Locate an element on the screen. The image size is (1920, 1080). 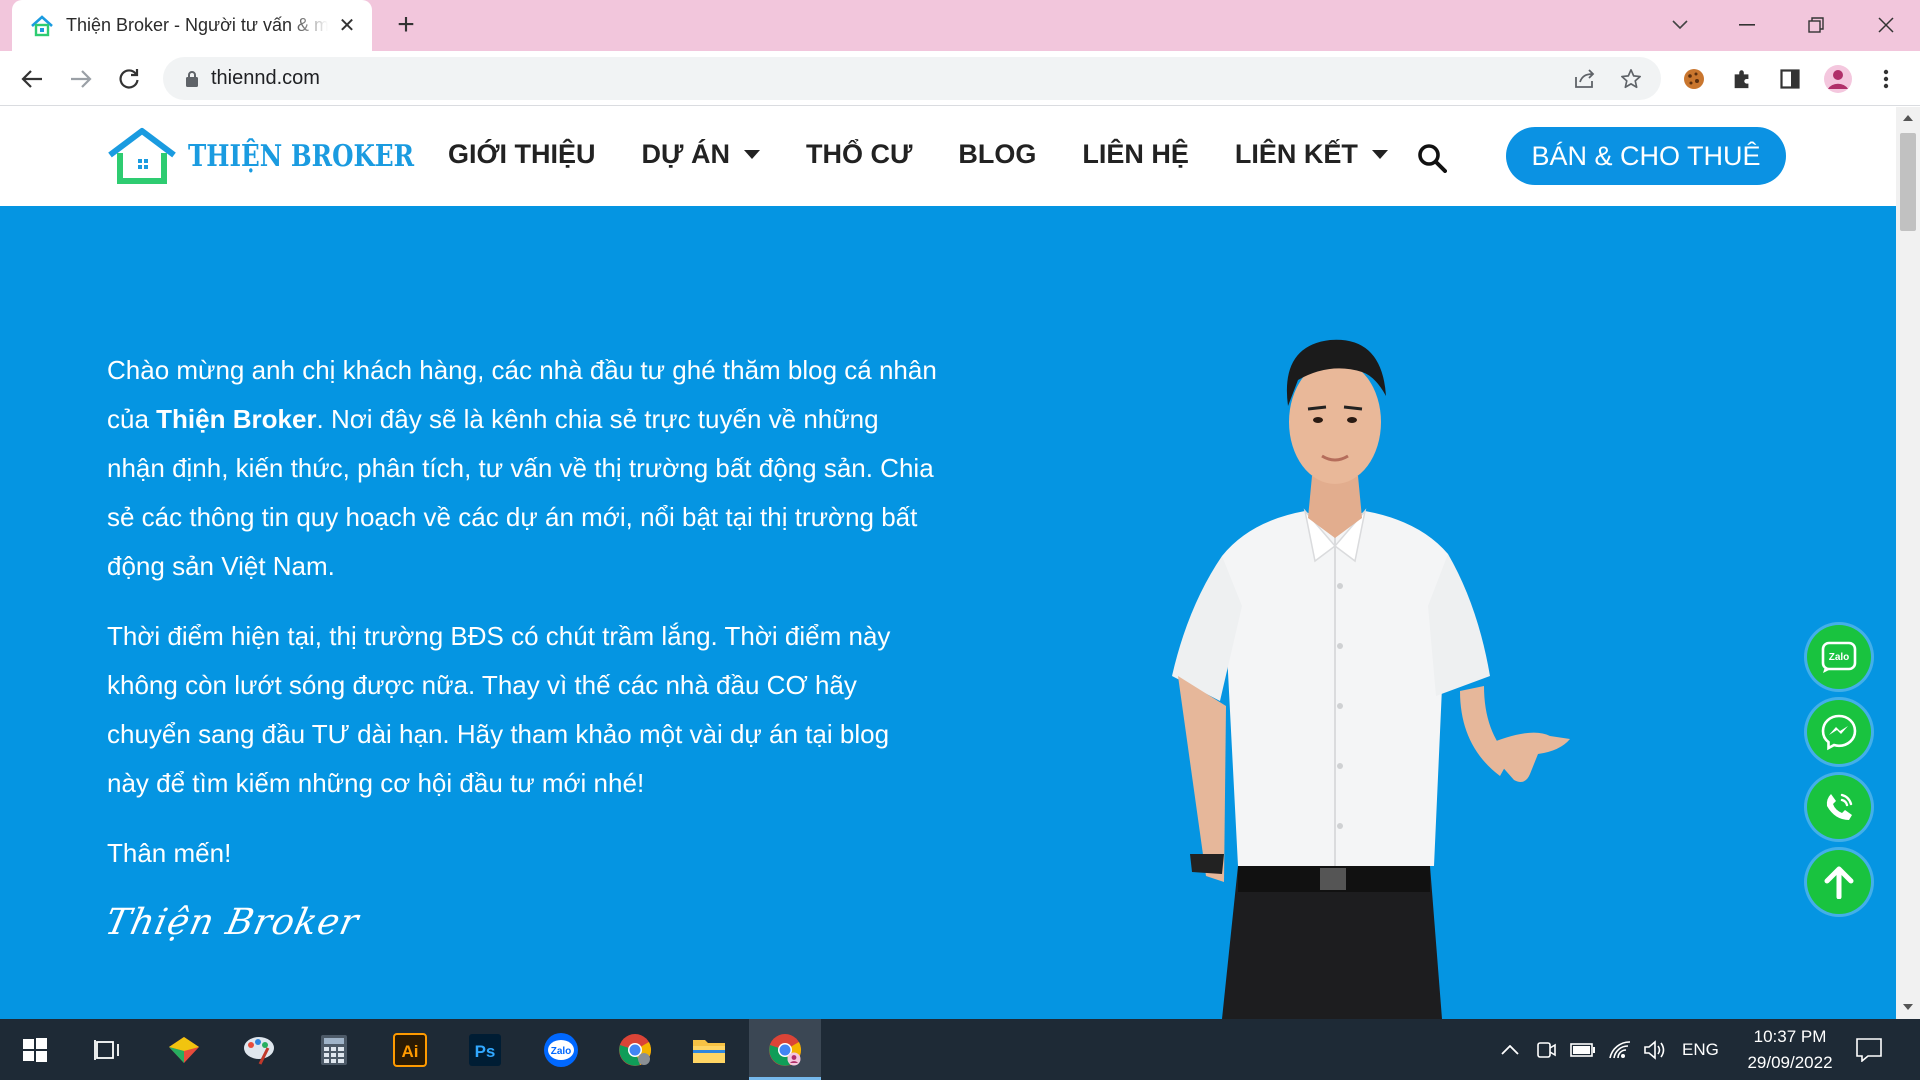
closing-greeting: Thân mến! is located at coordinates (169, 853).